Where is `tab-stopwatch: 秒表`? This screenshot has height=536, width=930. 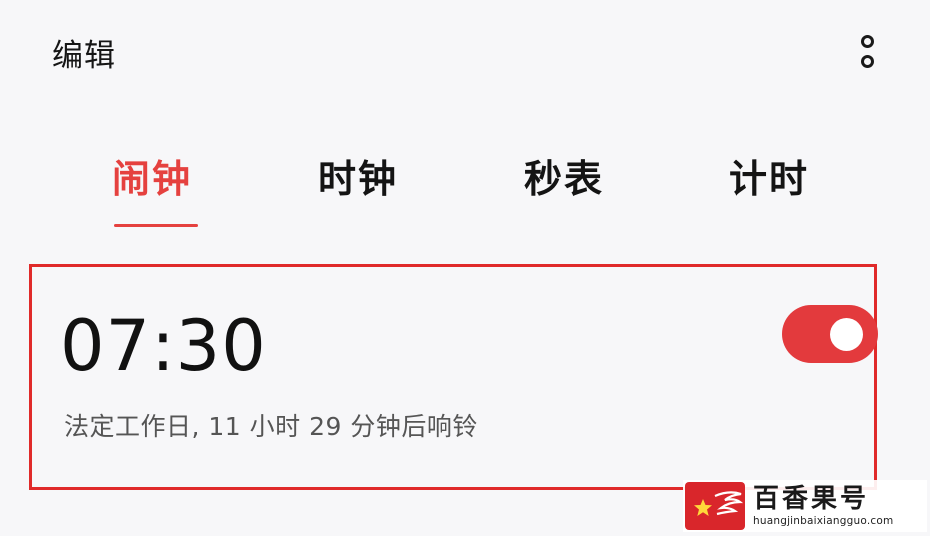 tab-stopwatch: 秒表 is located at coordinates (564, 189).